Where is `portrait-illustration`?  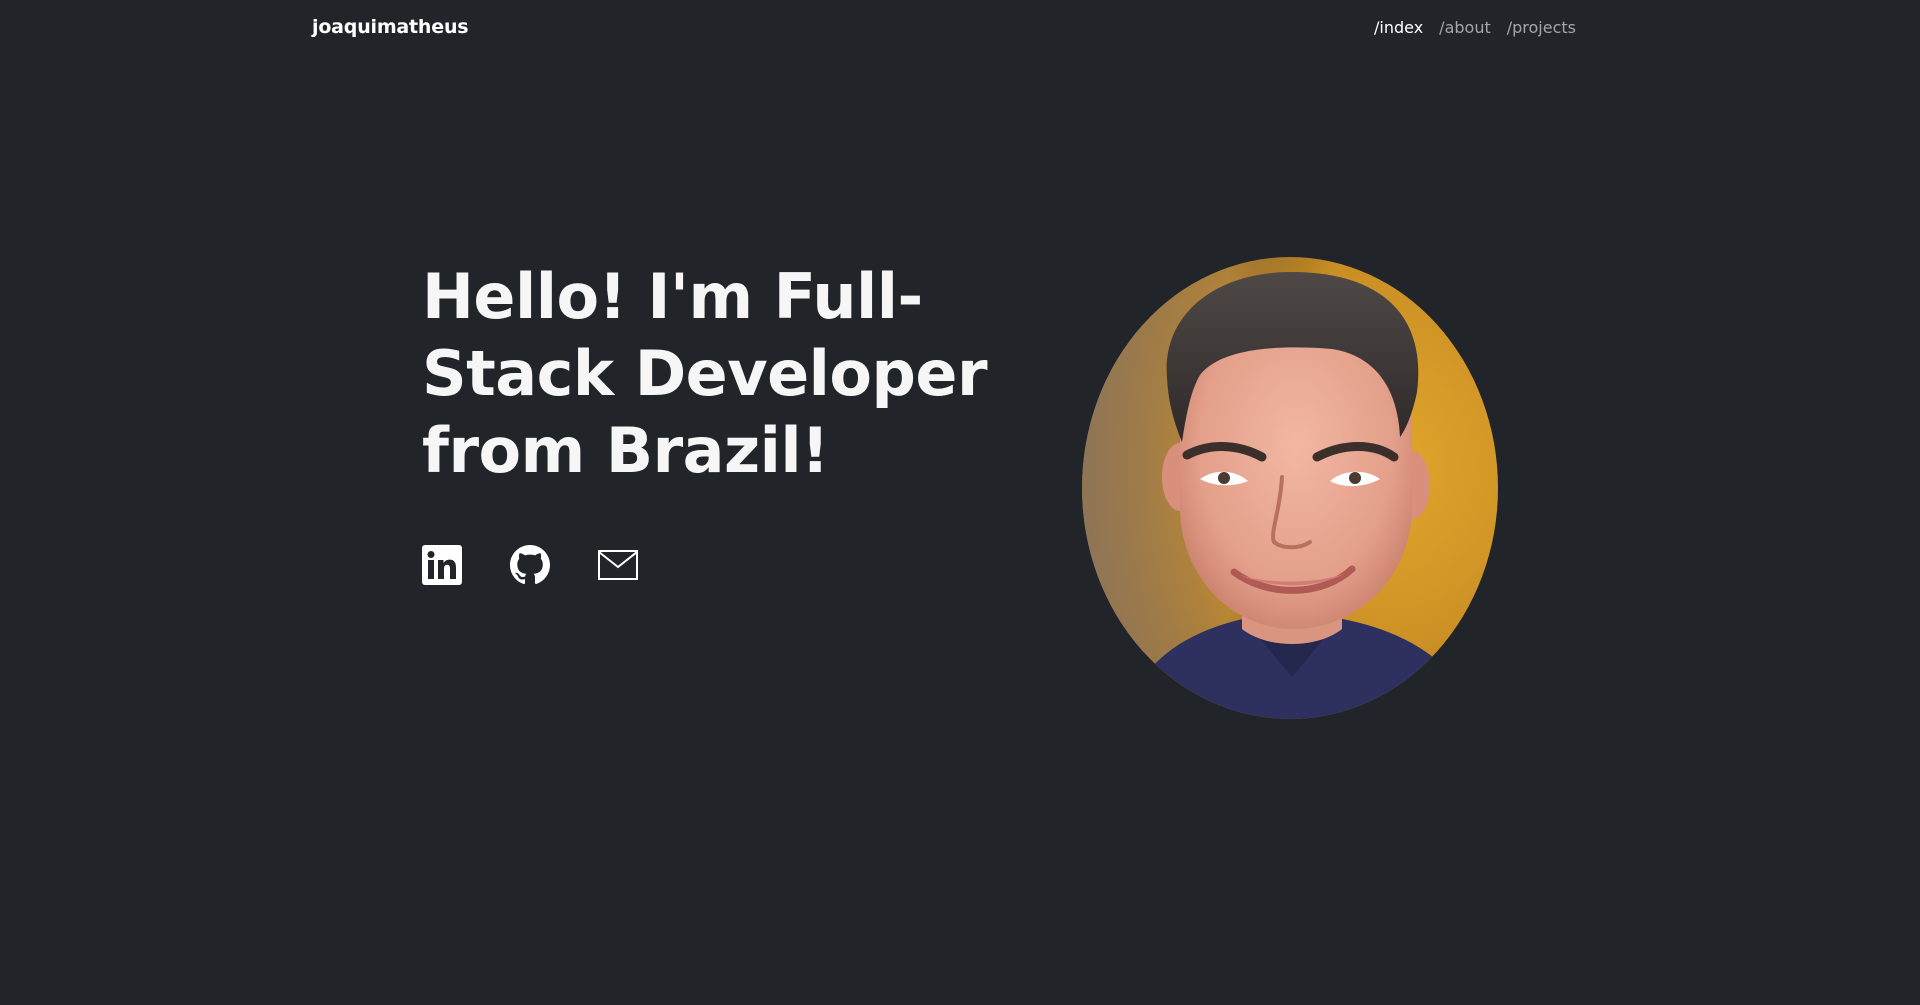
portrait-illustration is located at coordinates (1290, 488).